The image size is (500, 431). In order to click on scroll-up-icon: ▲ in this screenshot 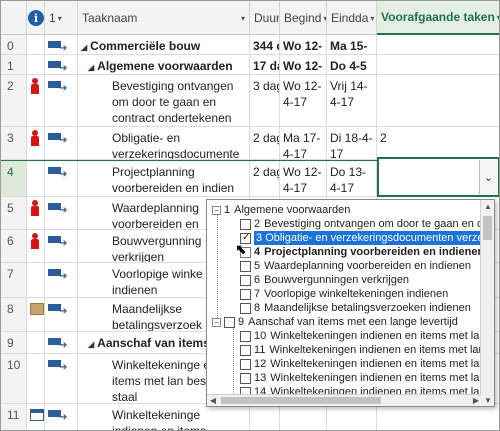, I will do `click(487, 207)`.